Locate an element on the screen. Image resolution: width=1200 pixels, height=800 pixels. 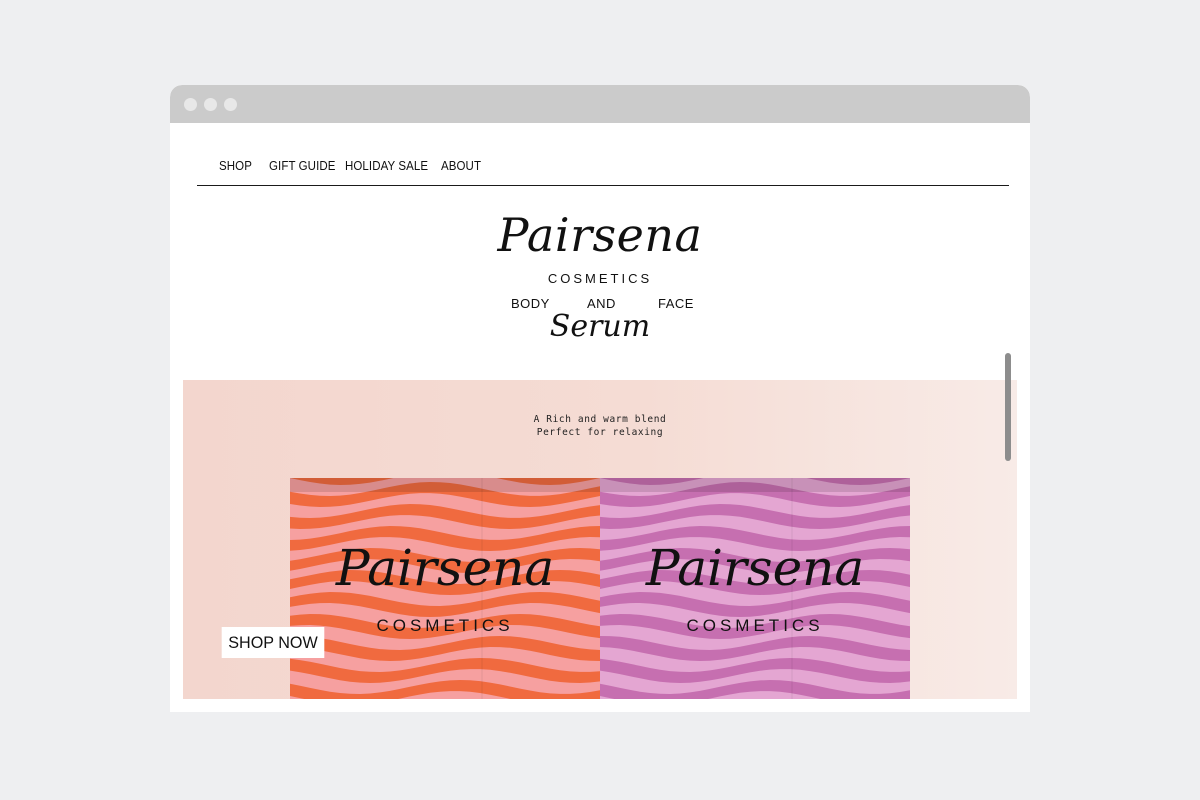
minimize-window-dot-icon is located at coordinates (210, 104).